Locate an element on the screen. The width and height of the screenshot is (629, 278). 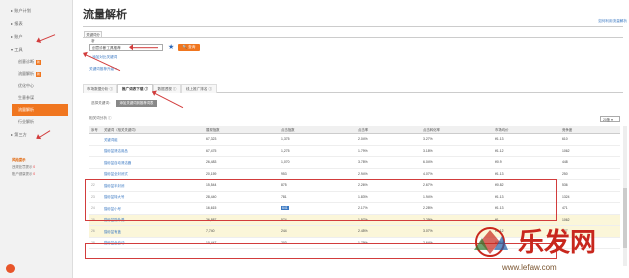
cell-value: 2.04% is located at coordinates (363, 139).